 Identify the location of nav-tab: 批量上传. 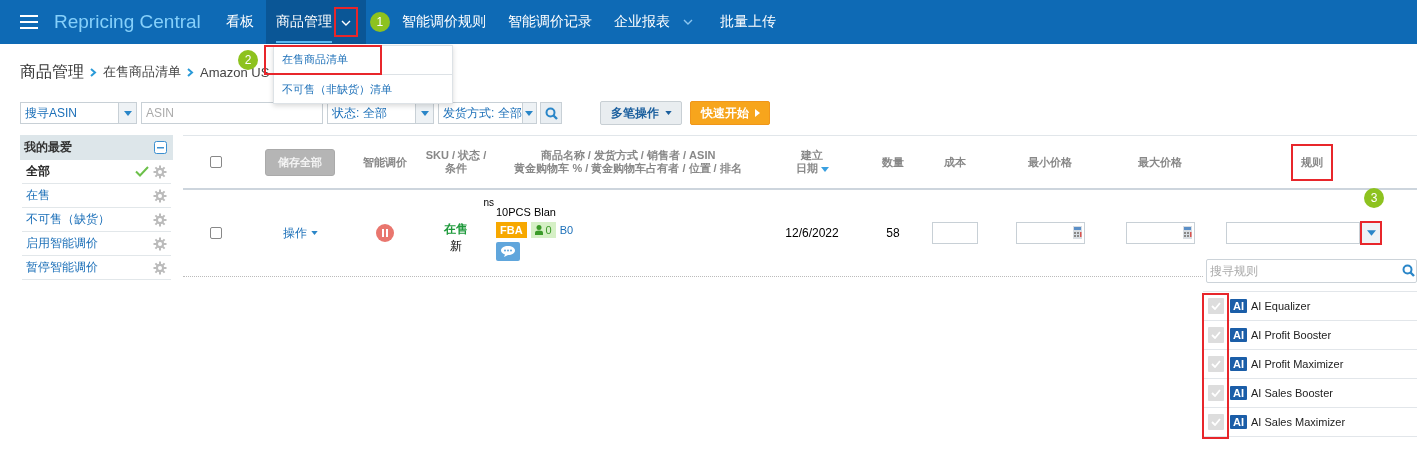
(747, 22).